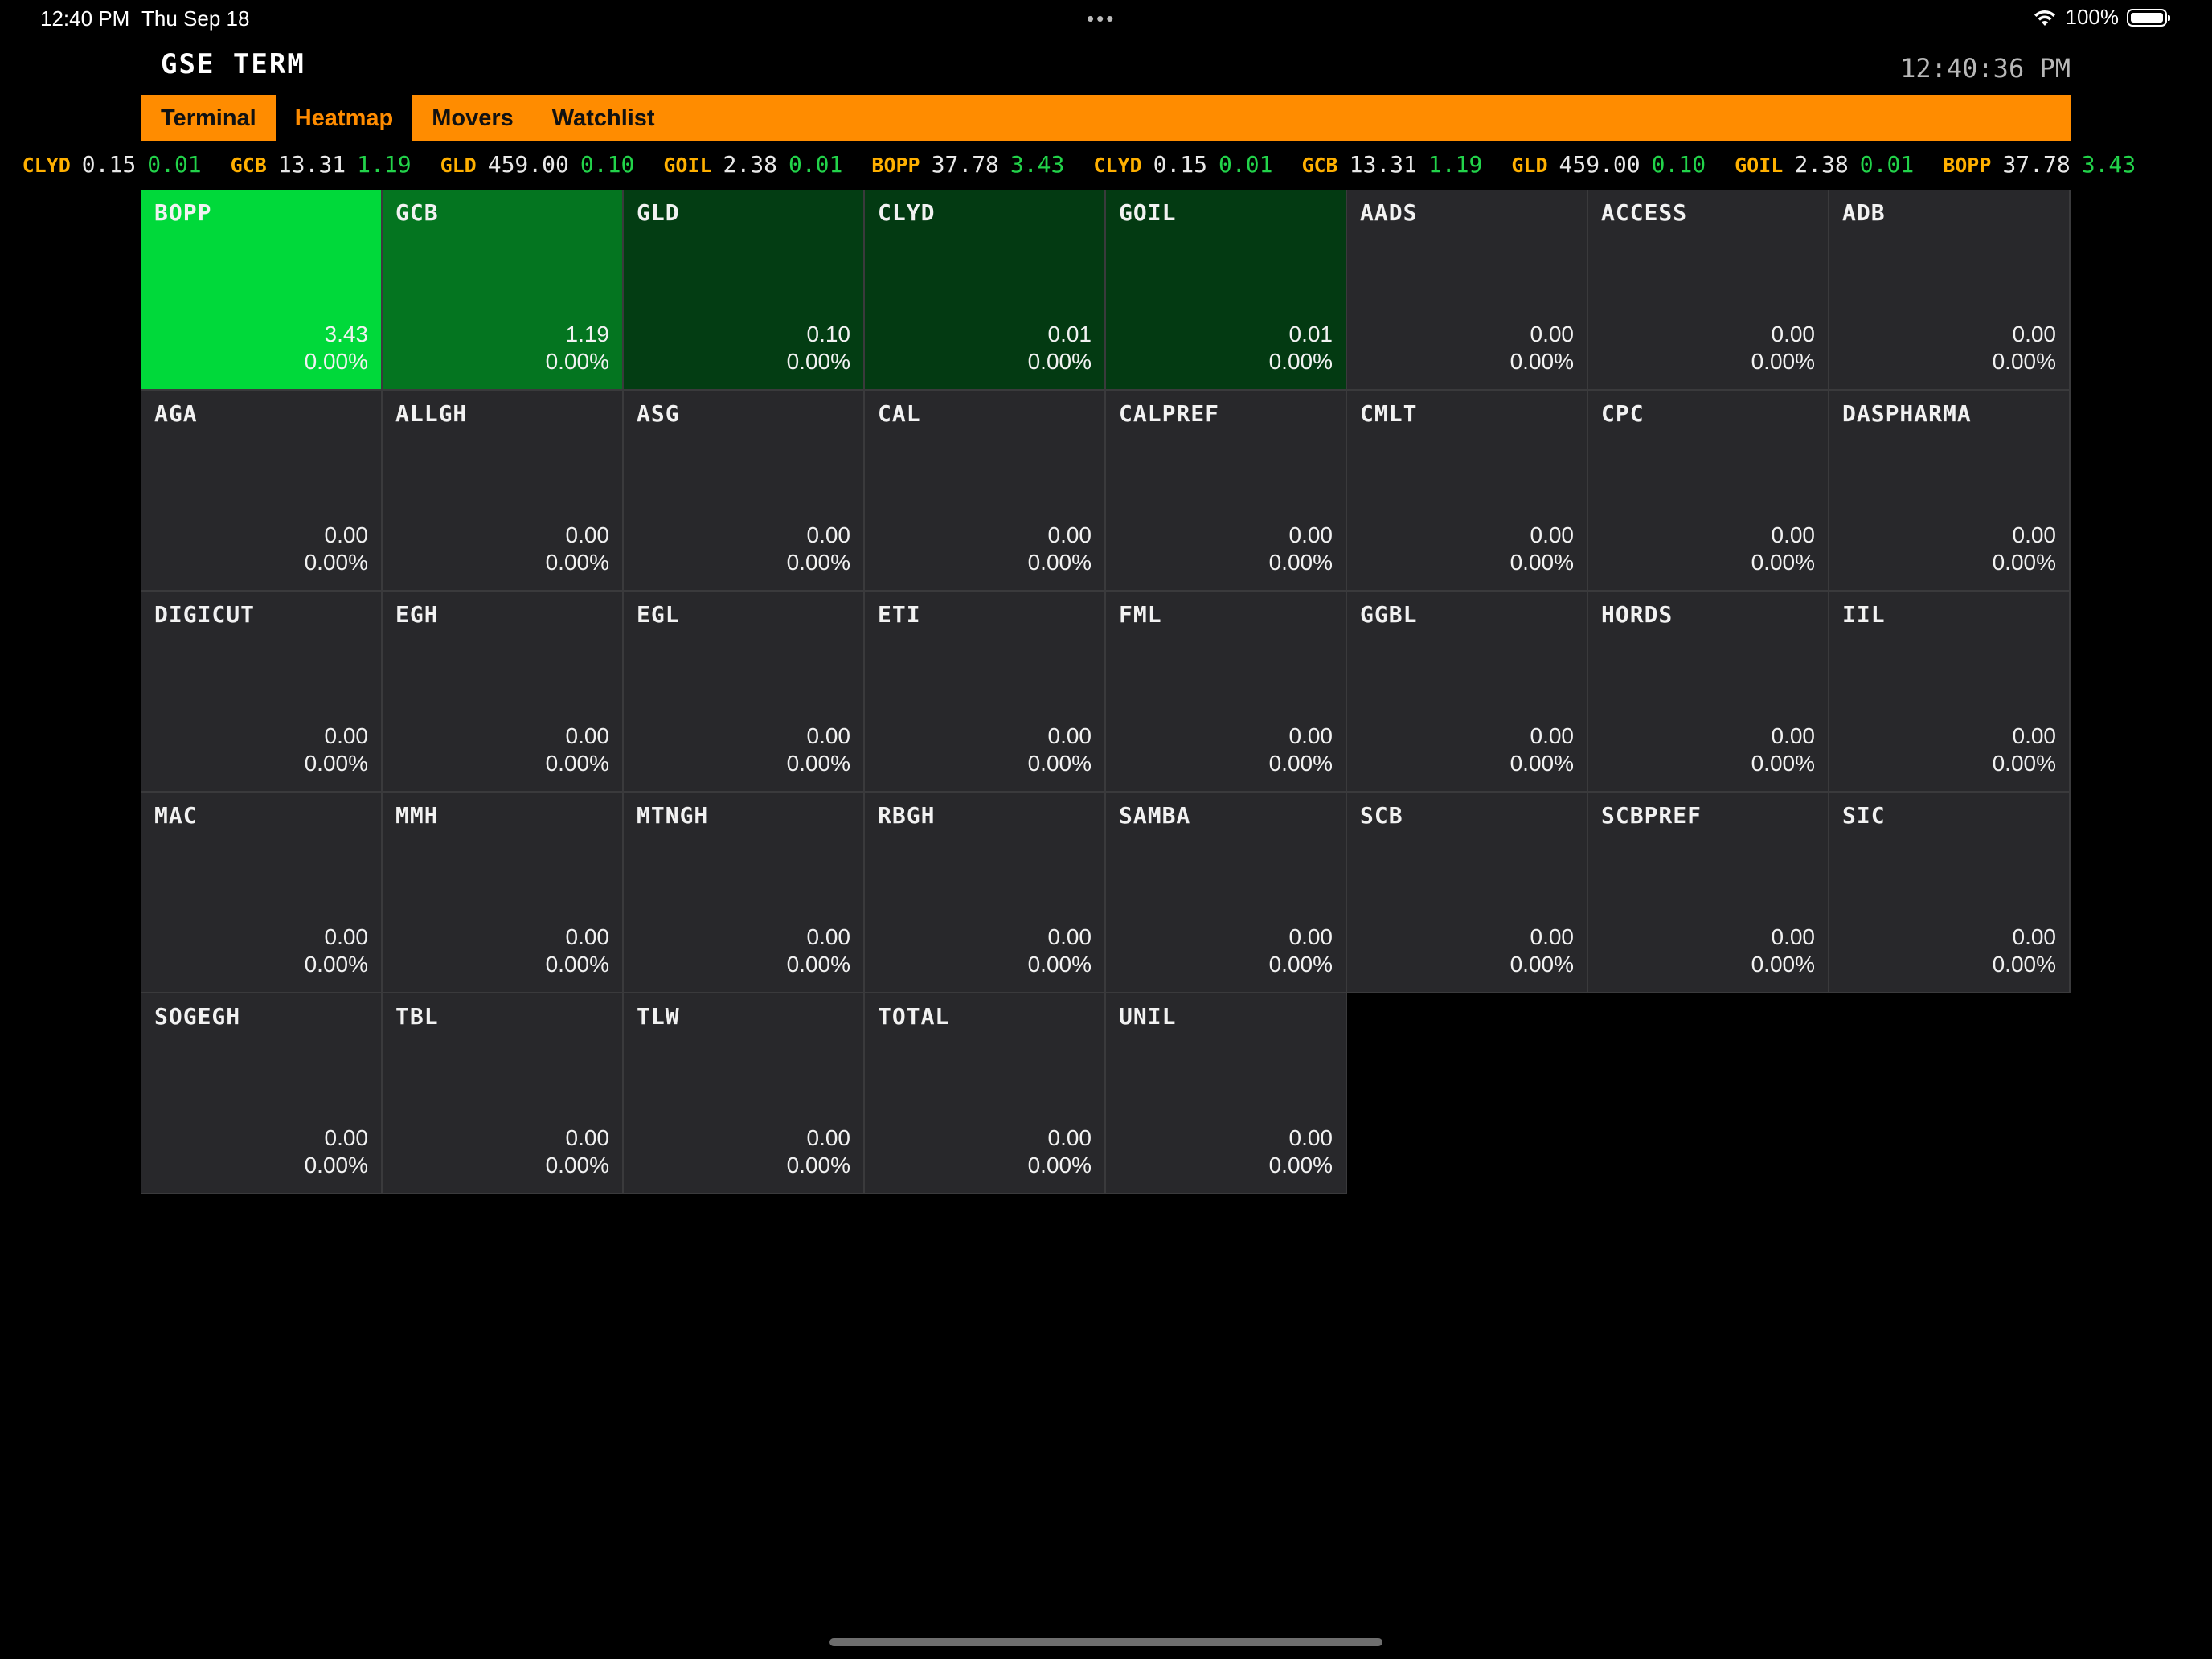 The image size is (2212, 1659). Describe the element at coordinates (1155, 815) in the screenshot. I see `tile-symbol: SAMBA` at that location.